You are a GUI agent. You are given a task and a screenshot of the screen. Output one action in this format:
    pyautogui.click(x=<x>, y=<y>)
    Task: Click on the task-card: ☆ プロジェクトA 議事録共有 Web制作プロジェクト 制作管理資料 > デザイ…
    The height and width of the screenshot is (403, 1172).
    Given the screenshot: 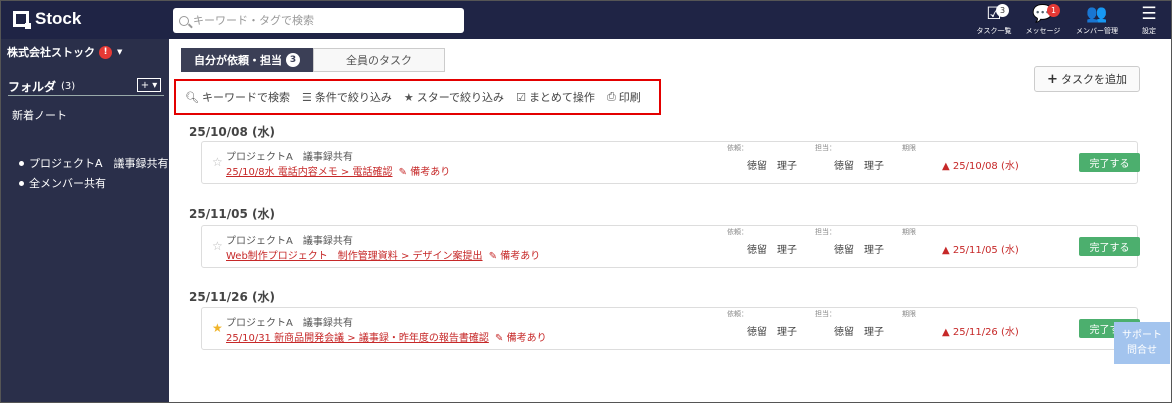 What is the action you would take?
    pyautogui.click(x=670, y=246)
    